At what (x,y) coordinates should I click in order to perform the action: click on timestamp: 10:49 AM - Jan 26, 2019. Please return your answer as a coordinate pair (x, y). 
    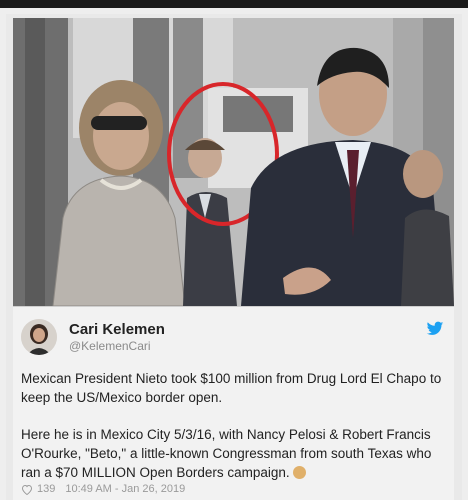
    Looking at the image, I should click on (125, 489).